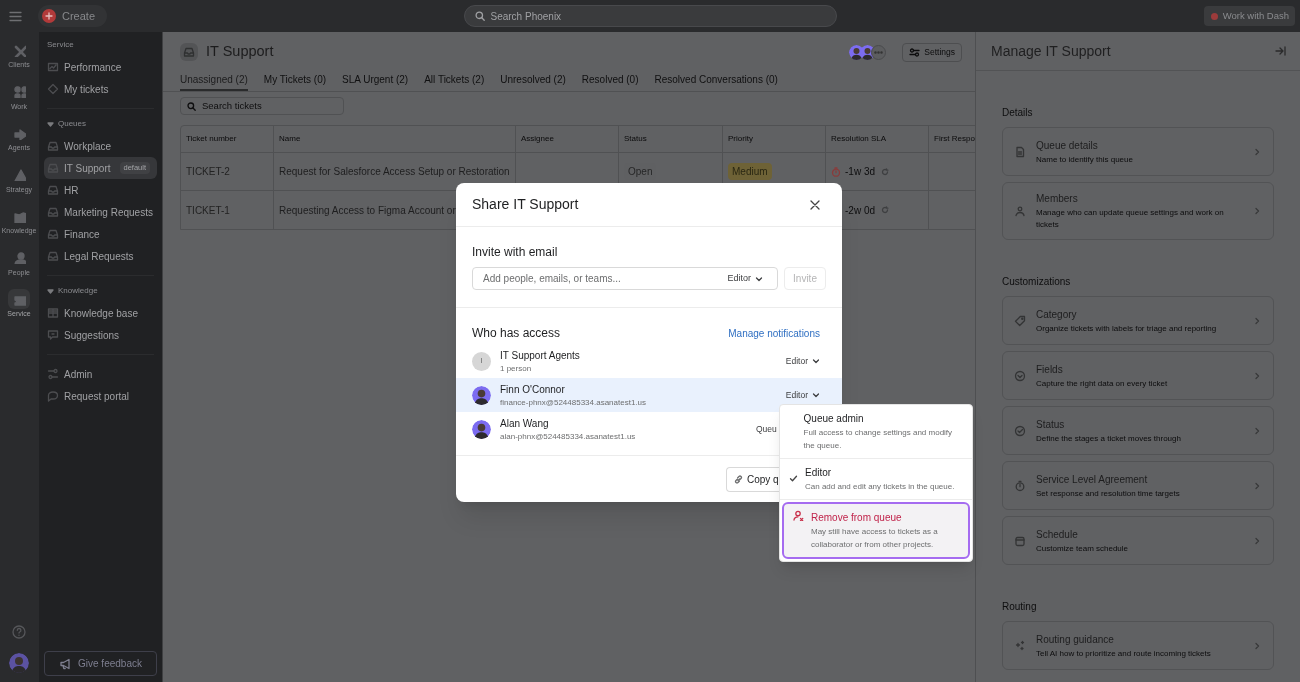  I want to click on sidebar-item: My tickets, so click(100, 89).